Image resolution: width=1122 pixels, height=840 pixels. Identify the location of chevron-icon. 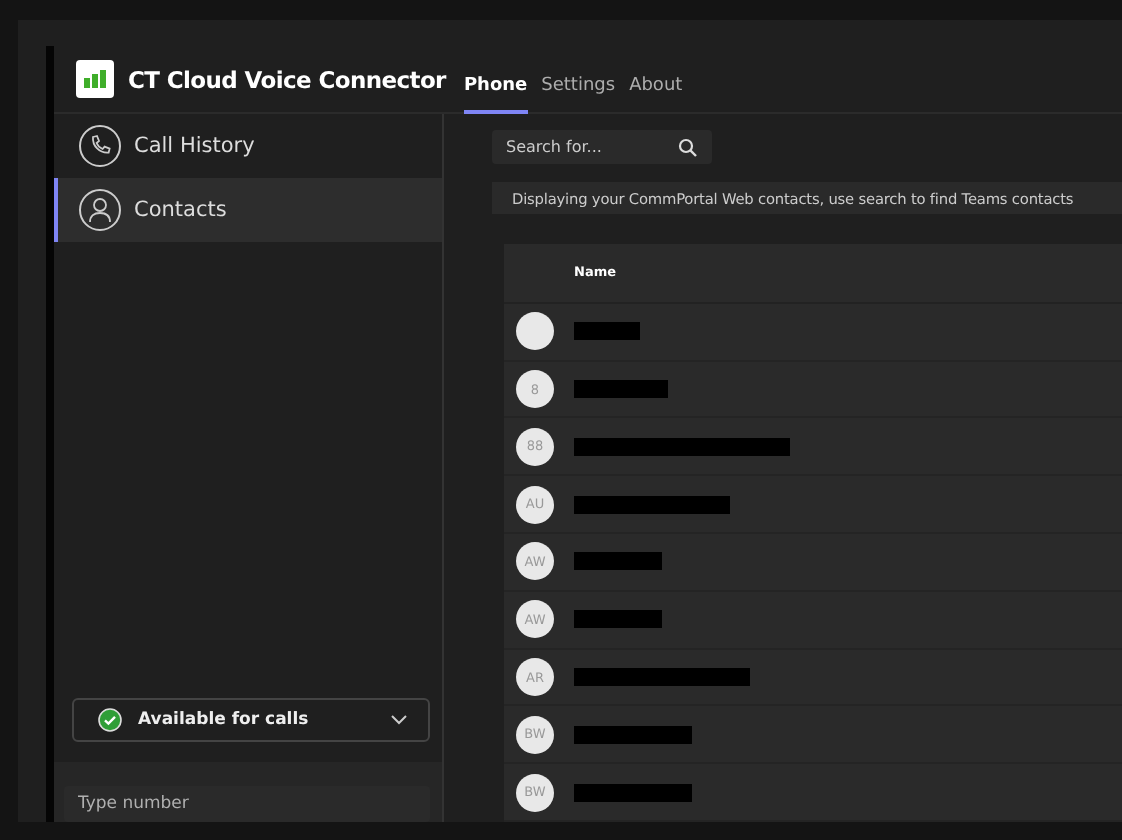
(399, 720).